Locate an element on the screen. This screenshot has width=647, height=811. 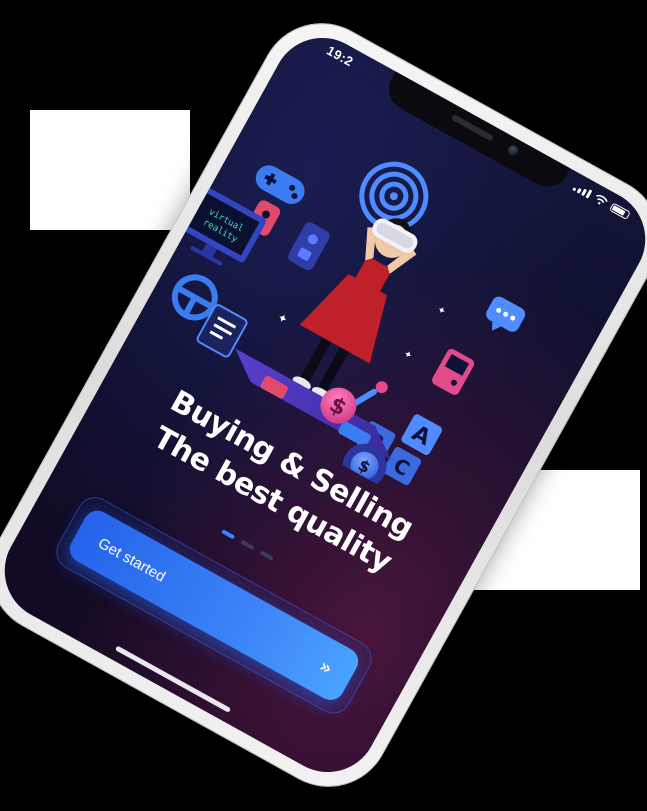
double-chevron-right-icon: ›› is located at coordinates (324, 666).